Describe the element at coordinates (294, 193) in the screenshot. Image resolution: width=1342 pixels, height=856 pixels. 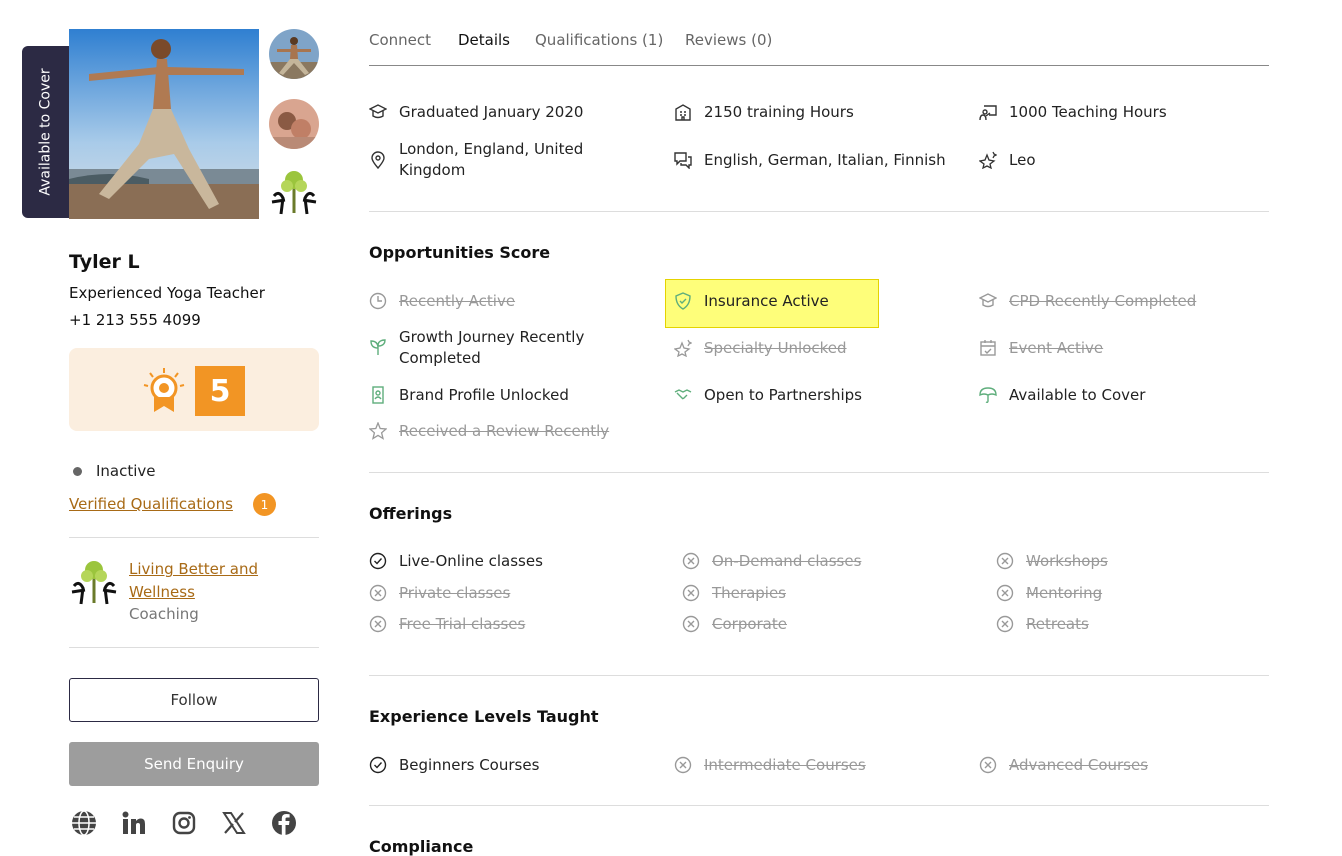
I see `studio-logo-thumbnail` at that location.